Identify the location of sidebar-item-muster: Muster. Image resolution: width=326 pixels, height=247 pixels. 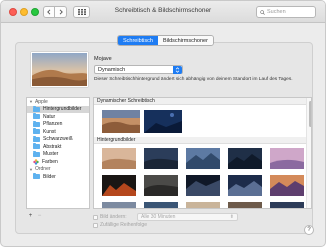
(58, 154).